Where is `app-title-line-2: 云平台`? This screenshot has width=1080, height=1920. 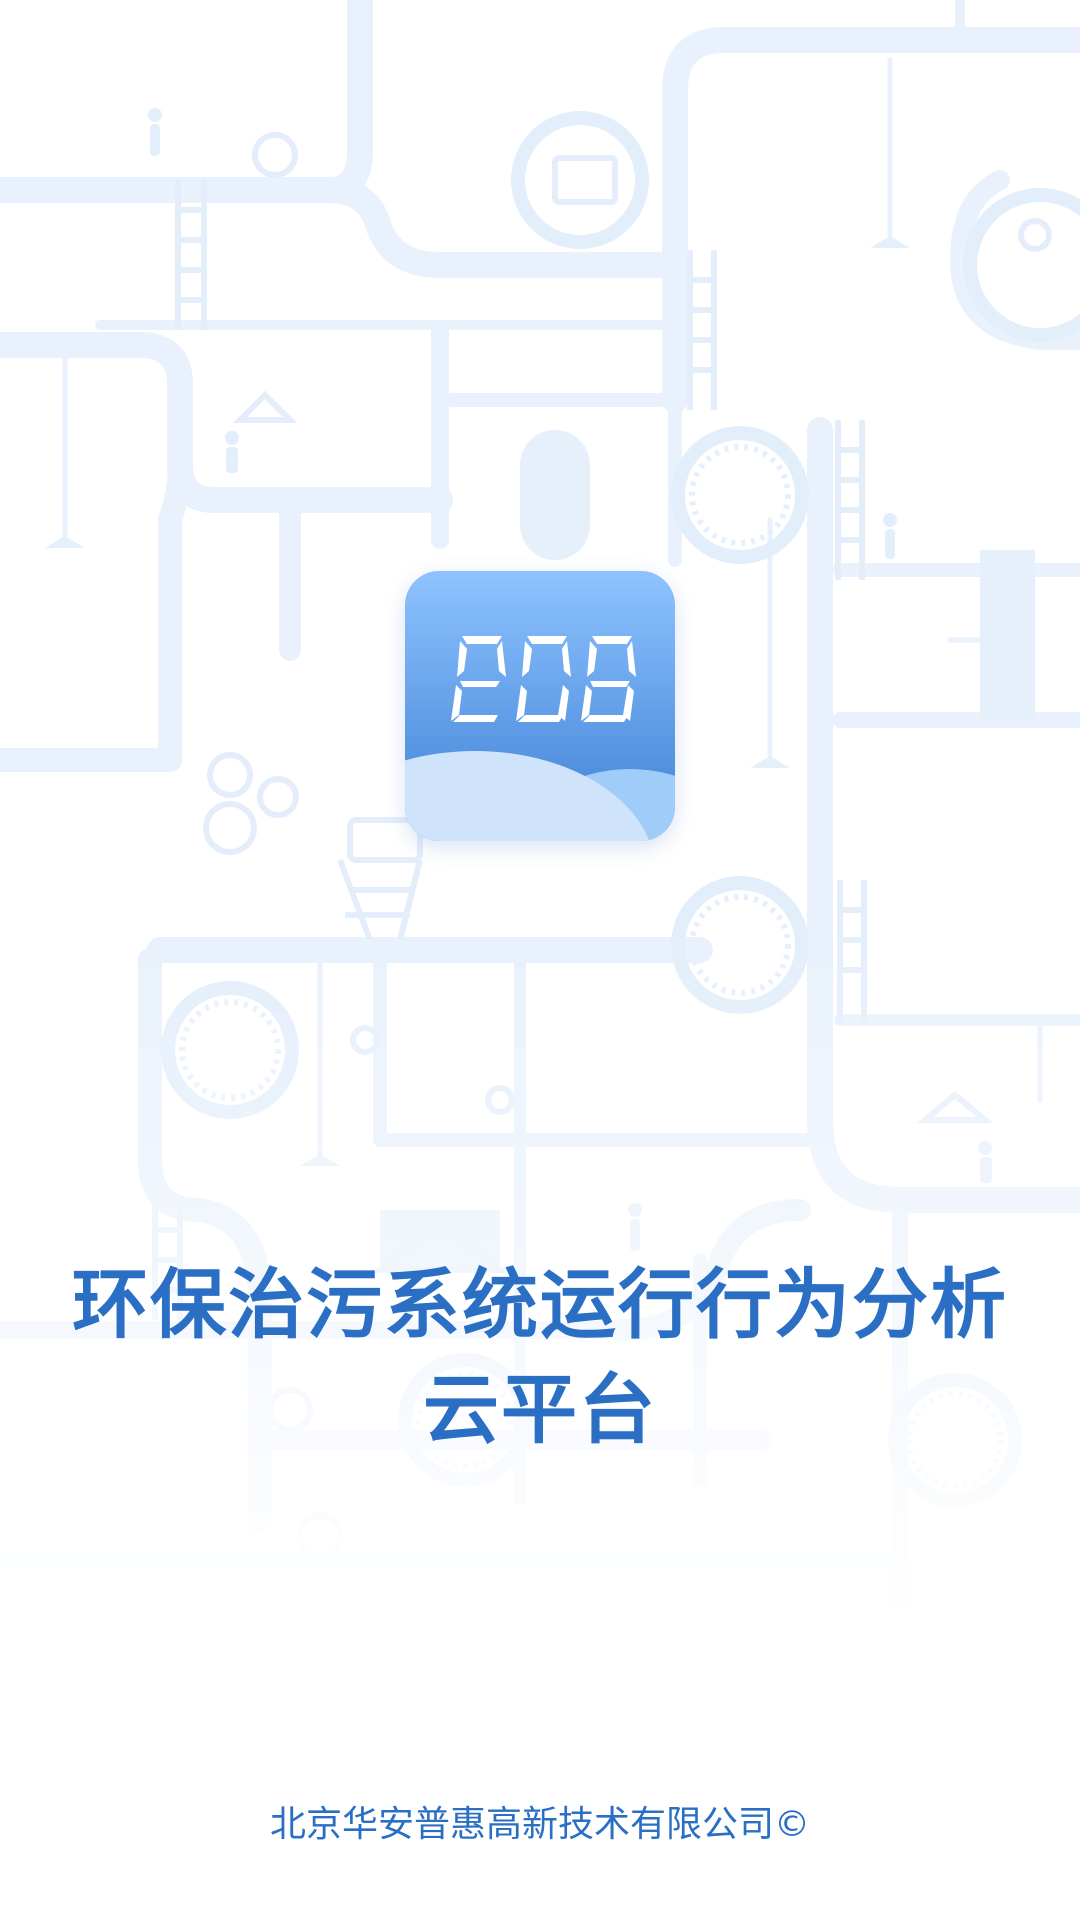
app-title-line-2: 云平台 is located at coordinates (540, 1409).